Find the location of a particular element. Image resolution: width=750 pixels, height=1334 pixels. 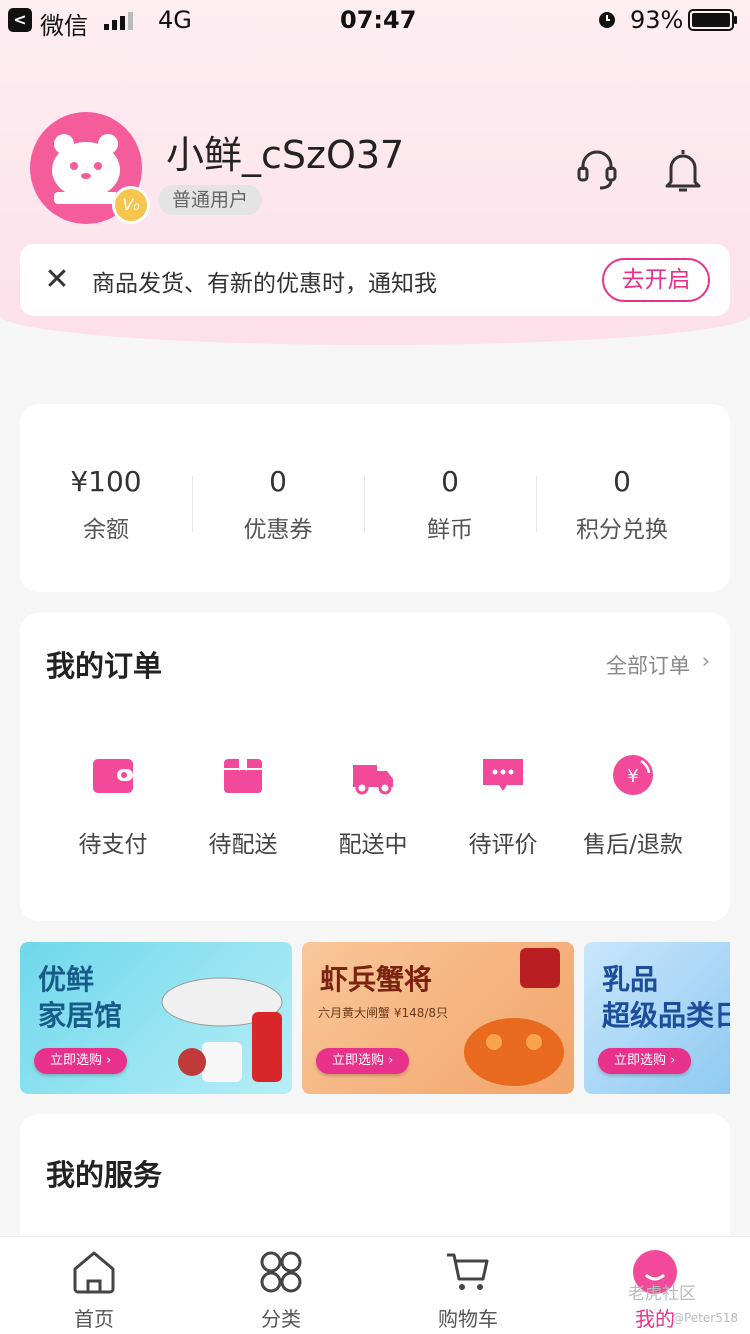

banner-title-line2: 家居馆 is located at coordinates (80, 1015).